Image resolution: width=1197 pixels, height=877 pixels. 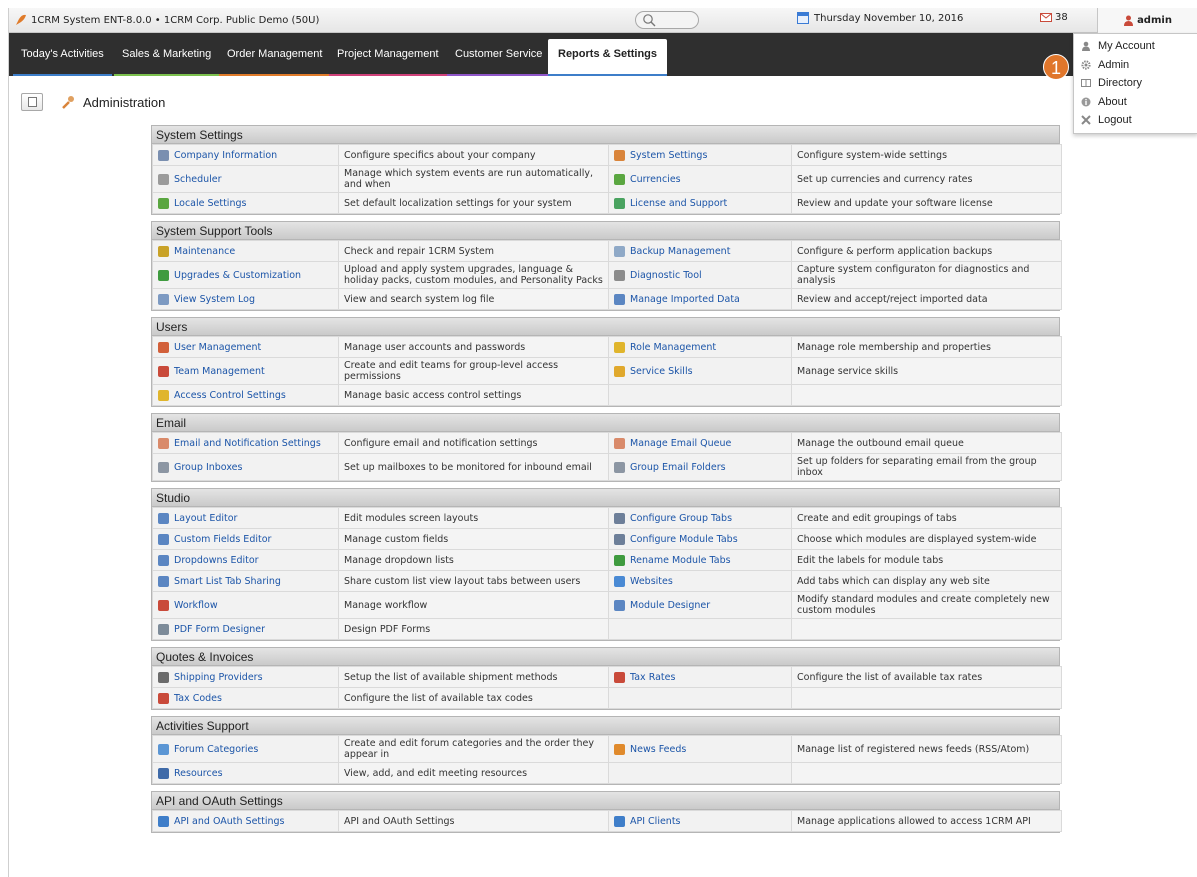 What do you see at coordinates (245, 698) in the screenshot?
I see `link-tax-codes: Tax Codes` at bounding box center [245, 698].